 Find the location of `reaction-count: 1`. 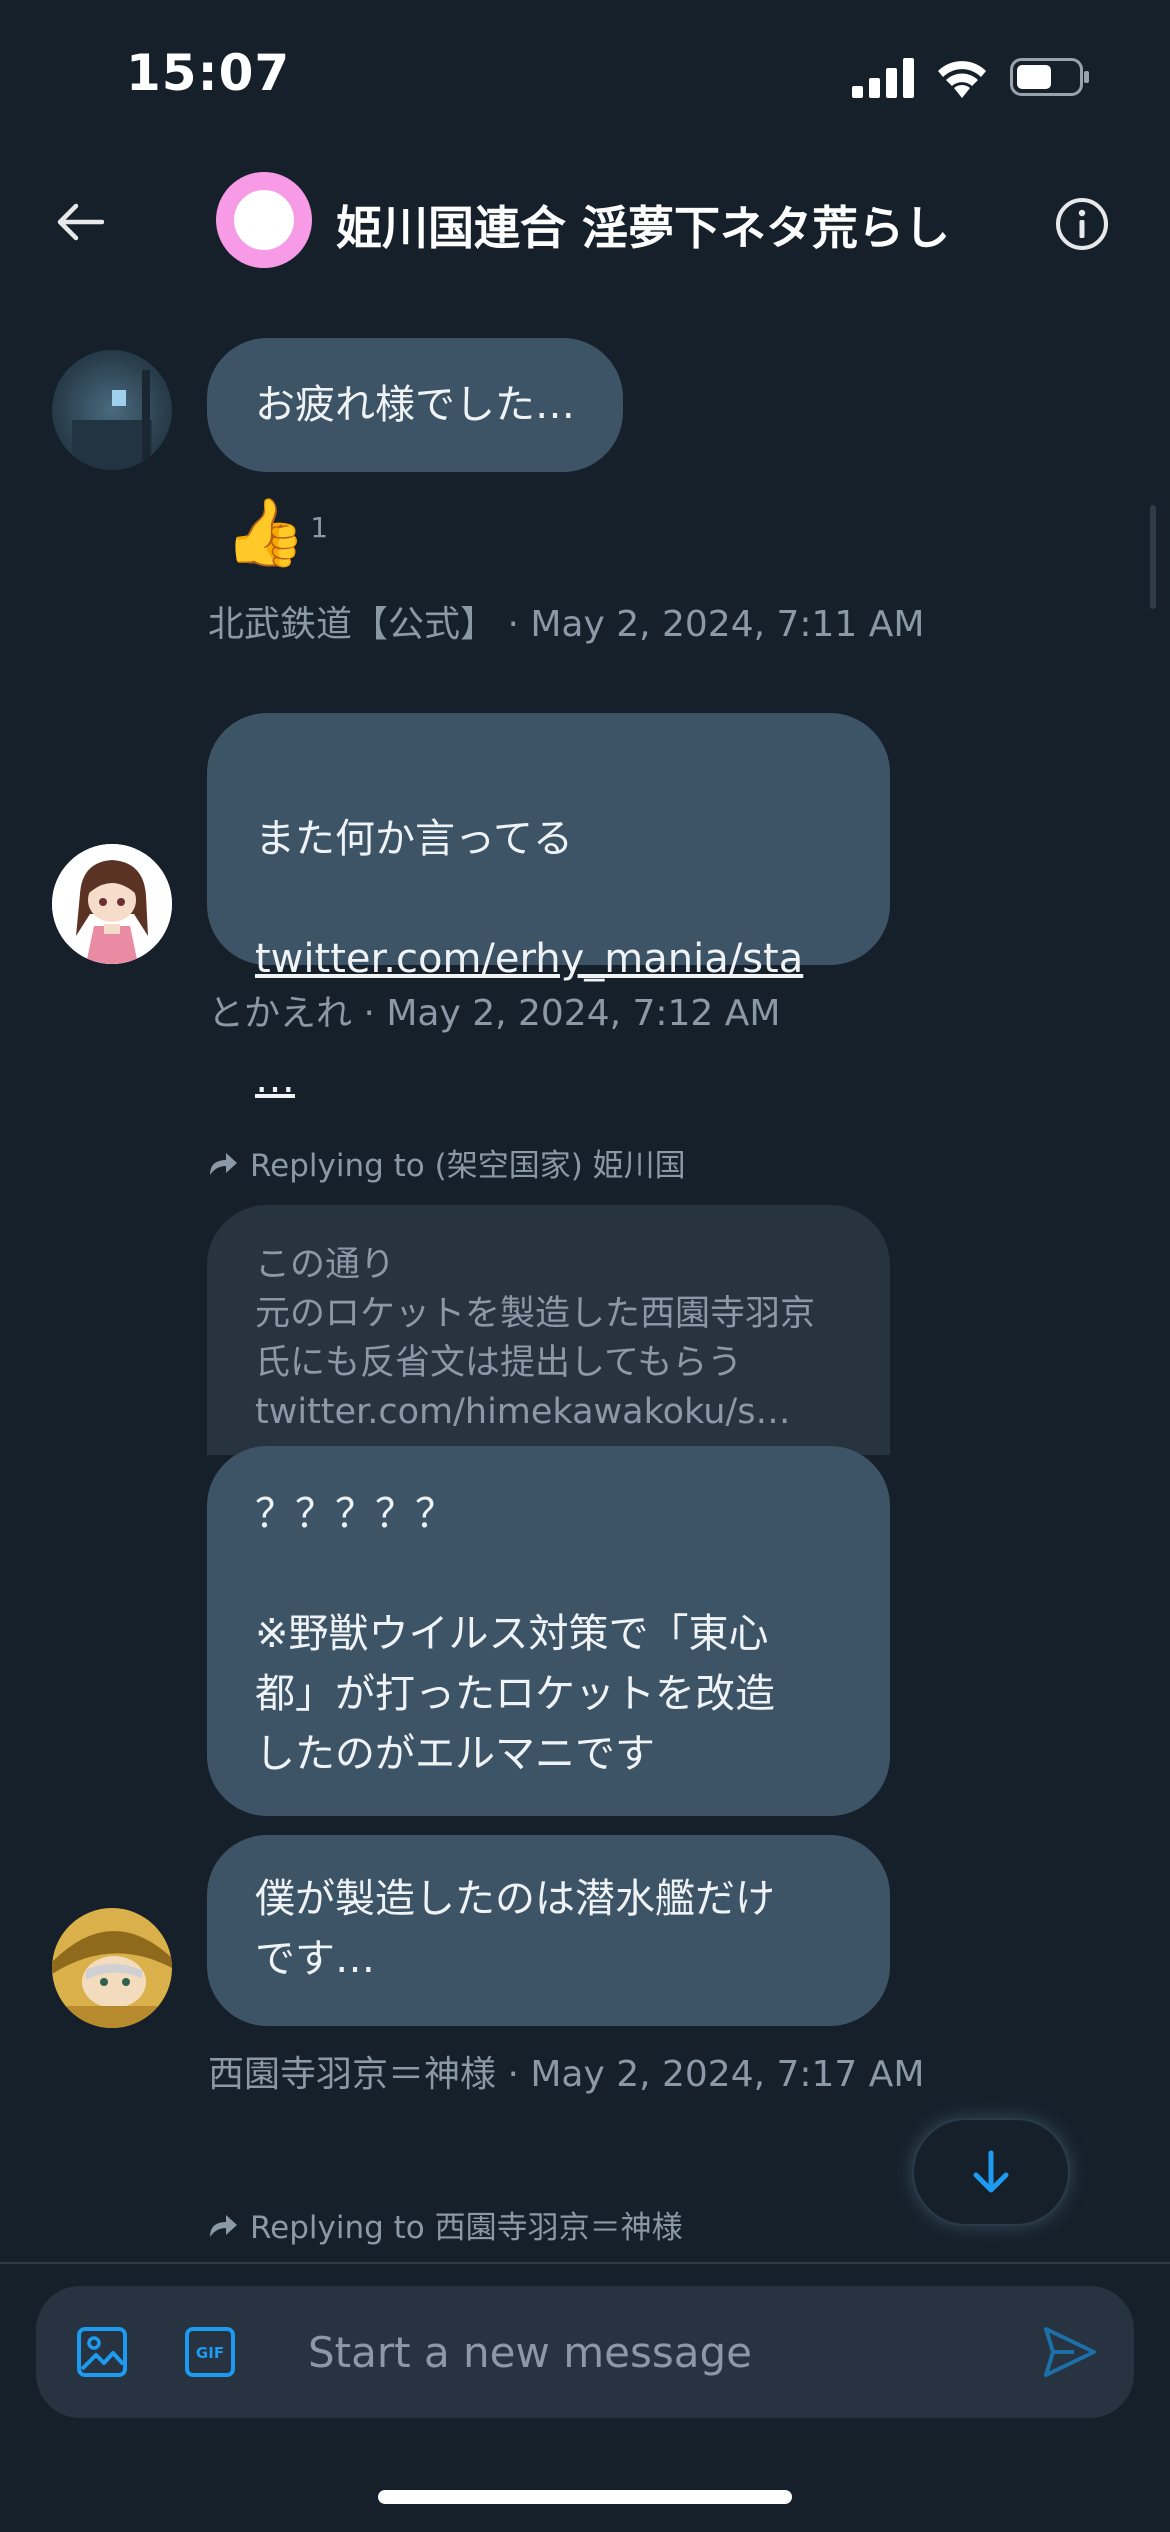

reaction-count: 1 is located at coordinates (319, 527).